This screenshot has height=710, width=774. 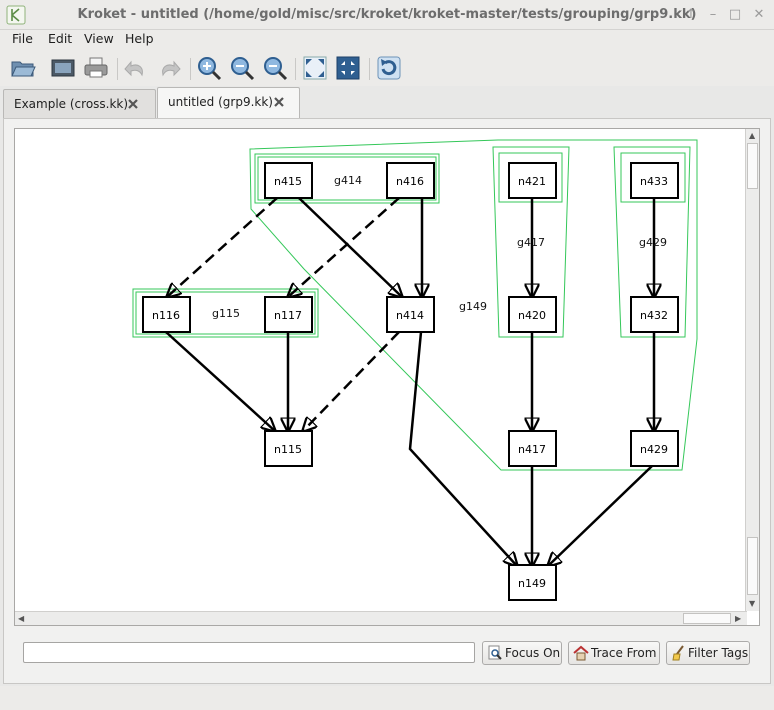 I want to click on node-n414-label: n414, so click(x=410, y=315).